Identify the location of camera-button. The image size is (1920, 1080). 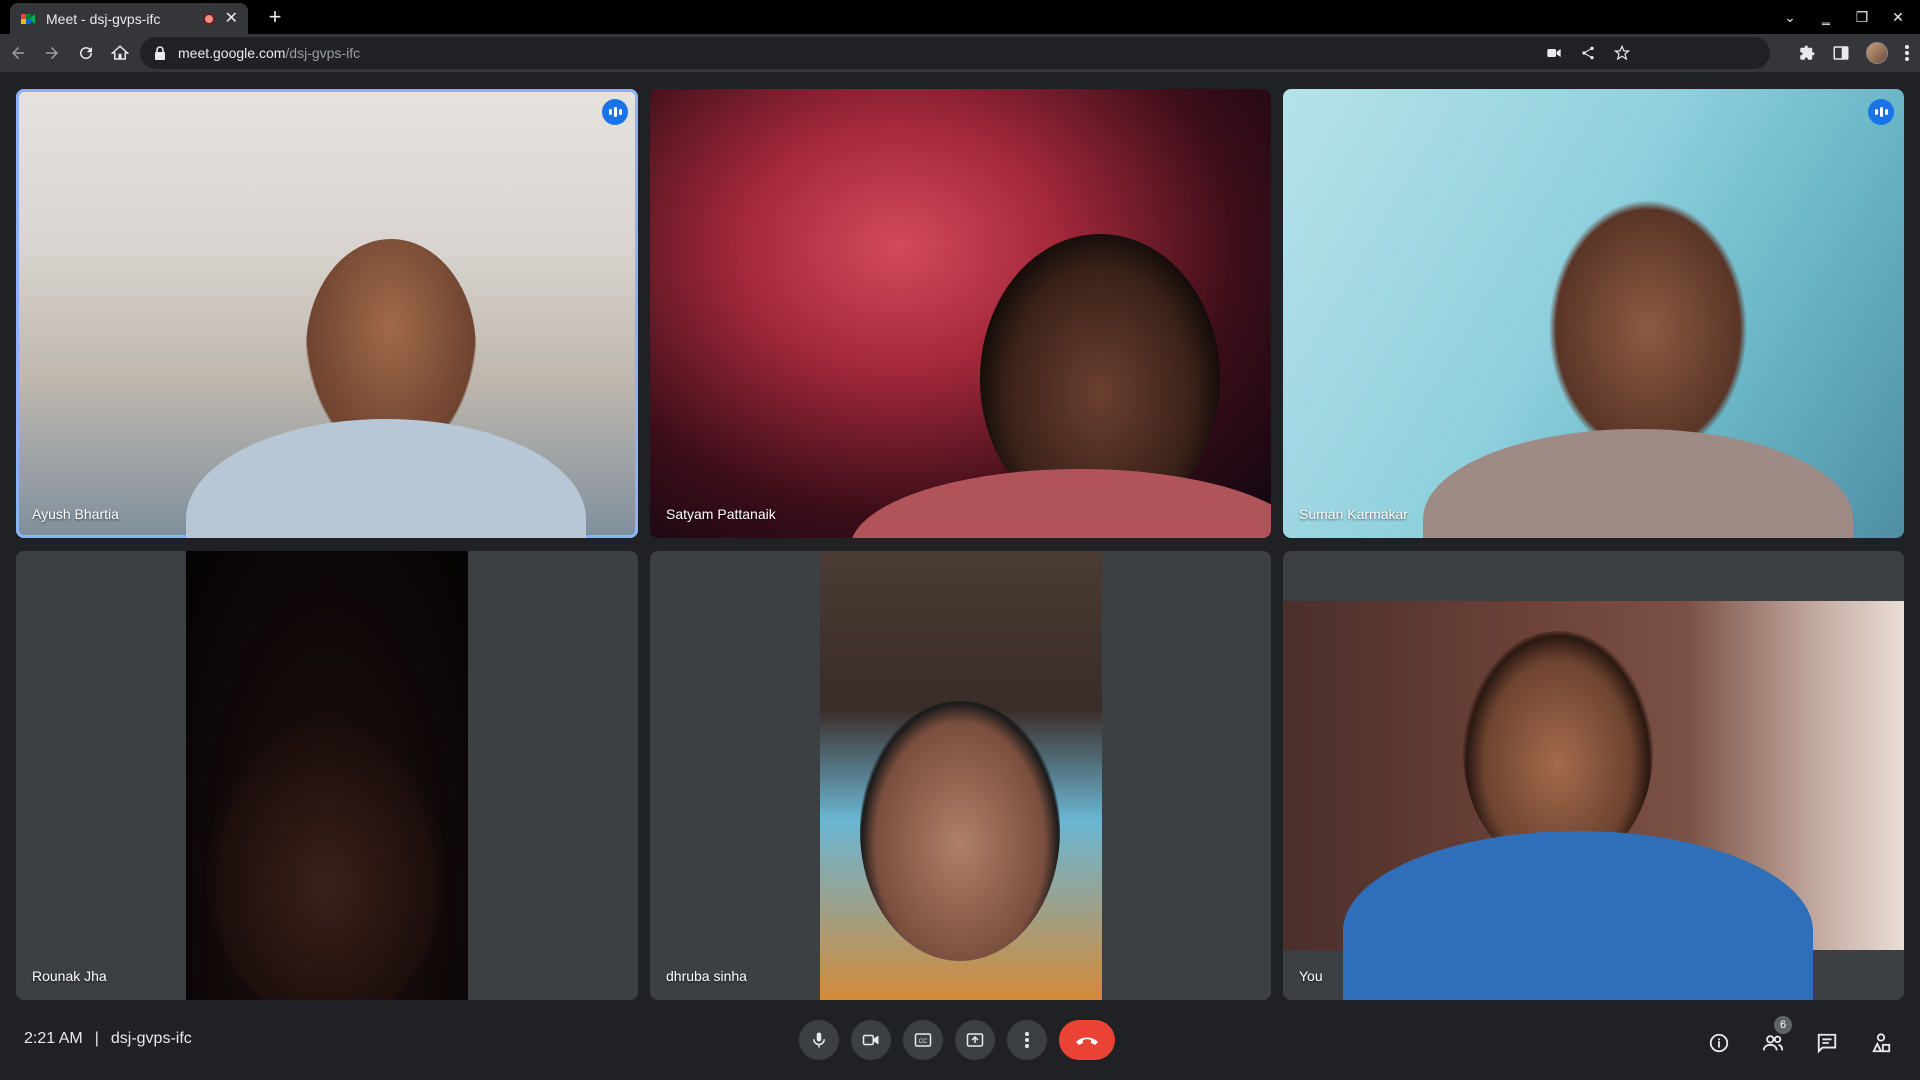
(871, 1040).